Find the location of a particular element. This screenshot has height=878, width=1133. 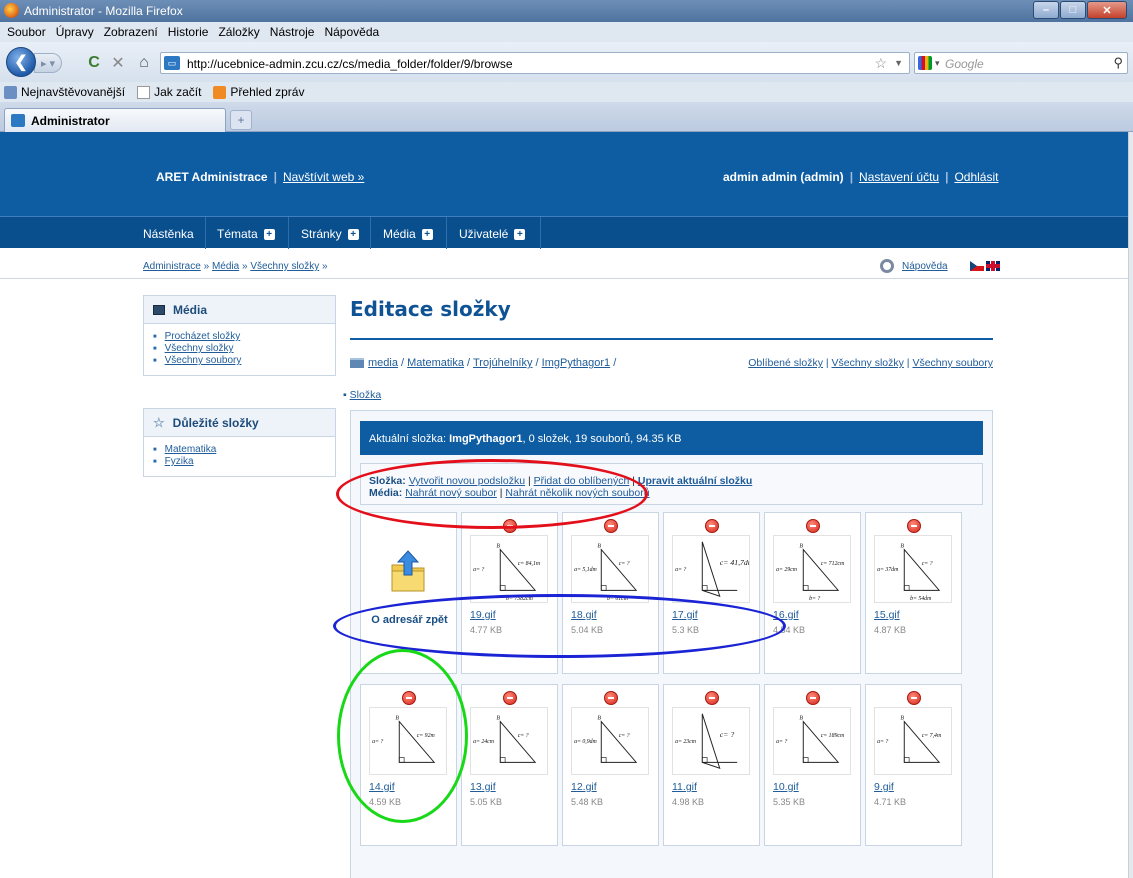

sidebar-math-link: Matematika is located at coordinates (191, 450).